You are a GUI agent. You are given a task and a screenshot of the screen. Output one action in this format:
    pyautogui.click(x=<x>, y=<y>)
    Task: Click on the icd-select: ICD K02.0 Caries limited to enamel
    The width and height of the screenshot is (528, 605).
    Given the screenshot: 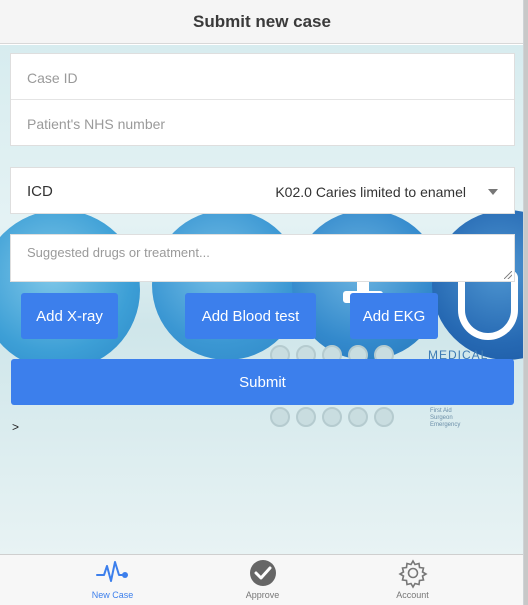 What is the action you would take?
    pyautogui.click(x=262, y=190)
    